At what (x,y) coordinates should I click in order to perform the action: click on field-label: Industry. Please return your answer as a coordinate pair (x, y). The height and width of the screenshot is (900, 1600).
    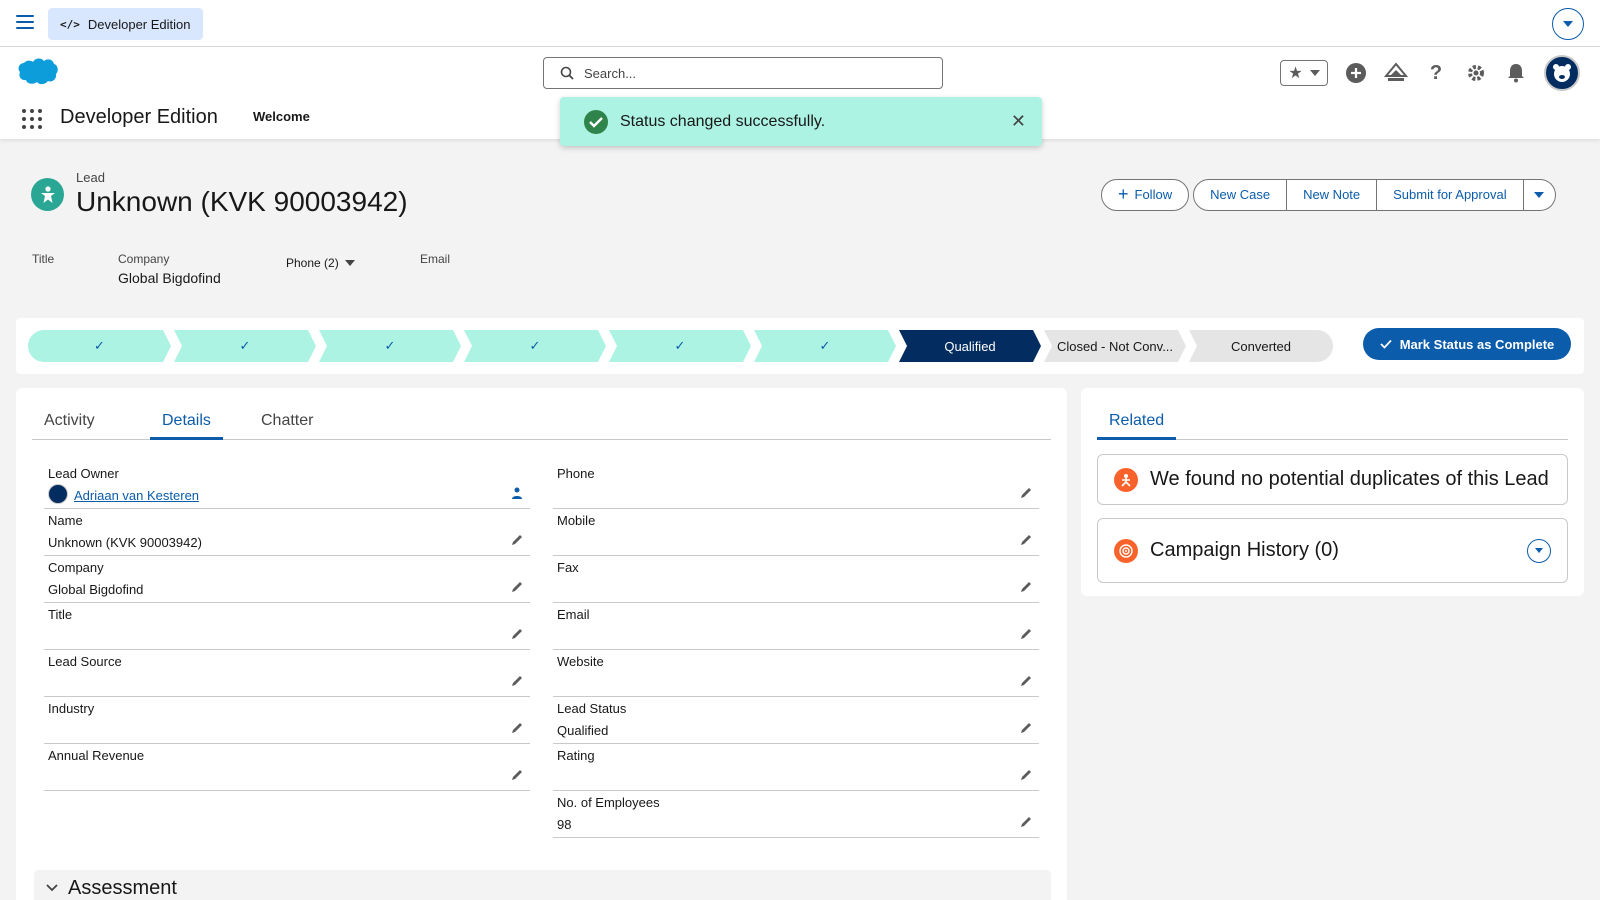
    Looking at the image, I should click on (71, 708).